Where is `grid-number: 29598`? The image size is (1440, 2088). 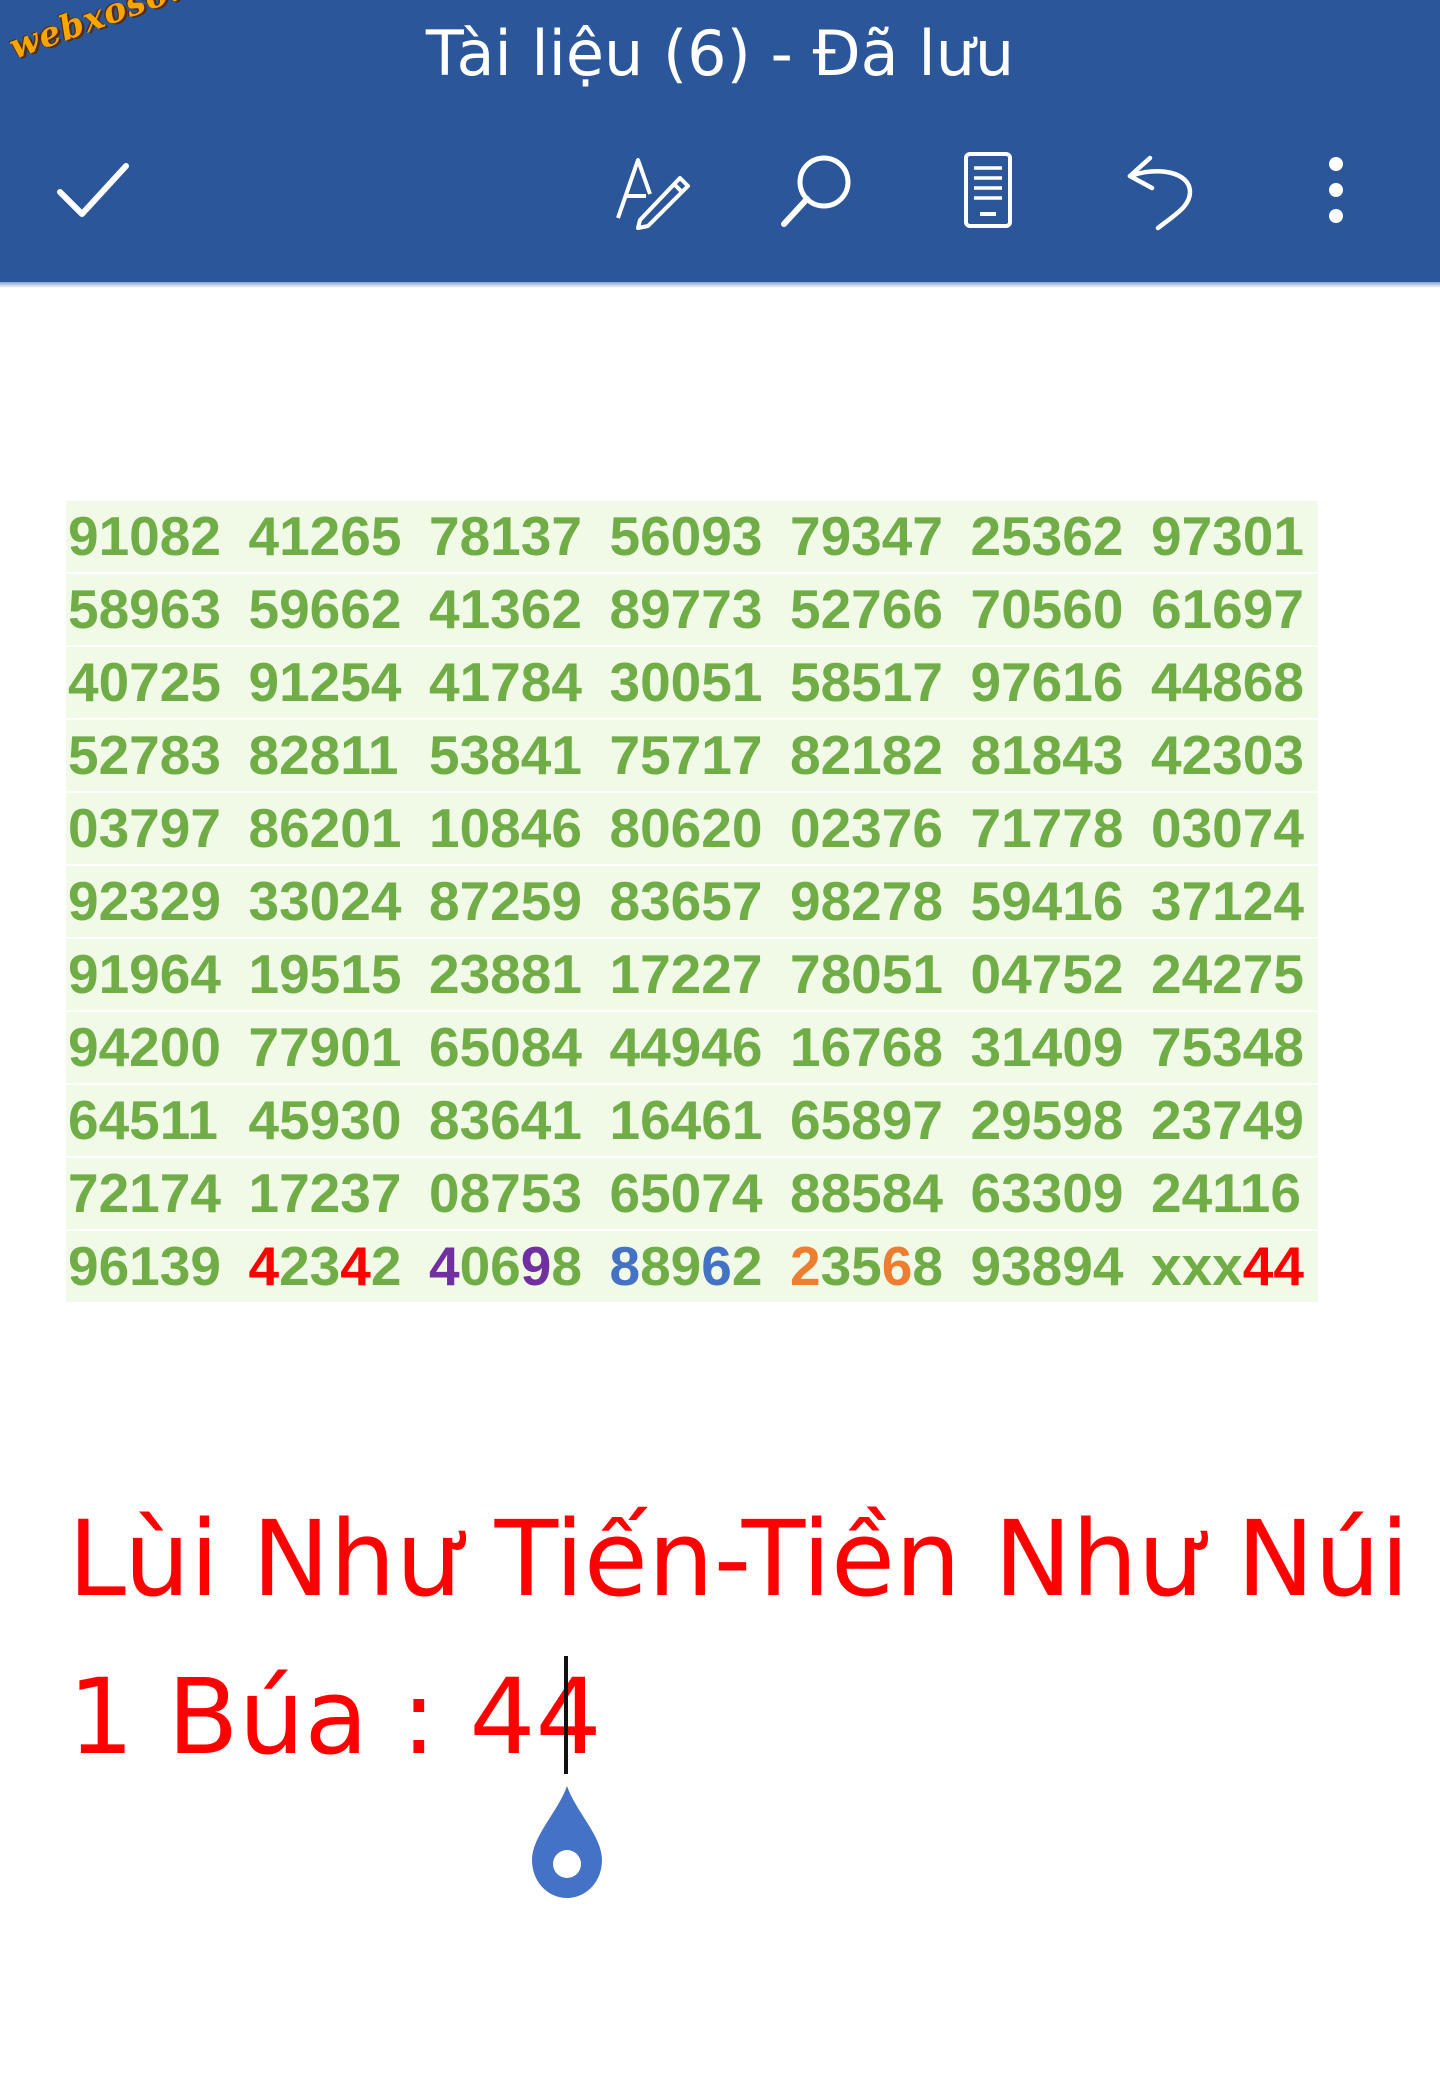 grid-number: 29598 is located at coordinates (1047, 1120).